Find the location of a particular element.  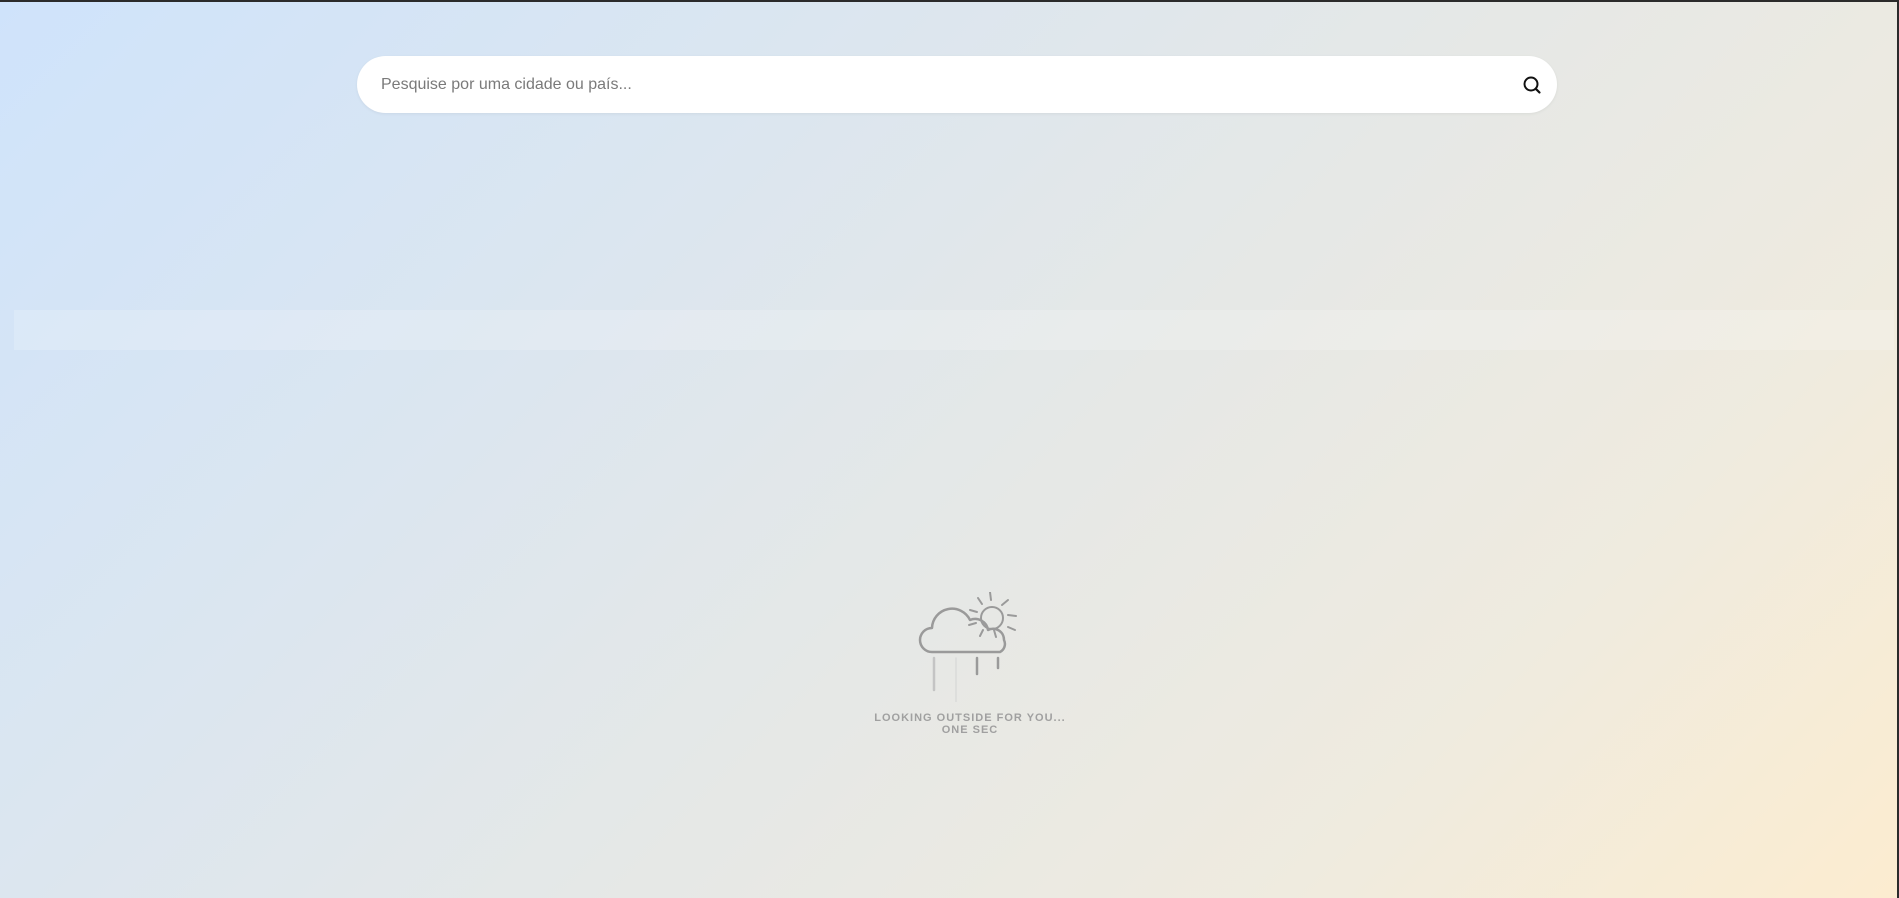

search-bar is located at coordinates (957, 84).